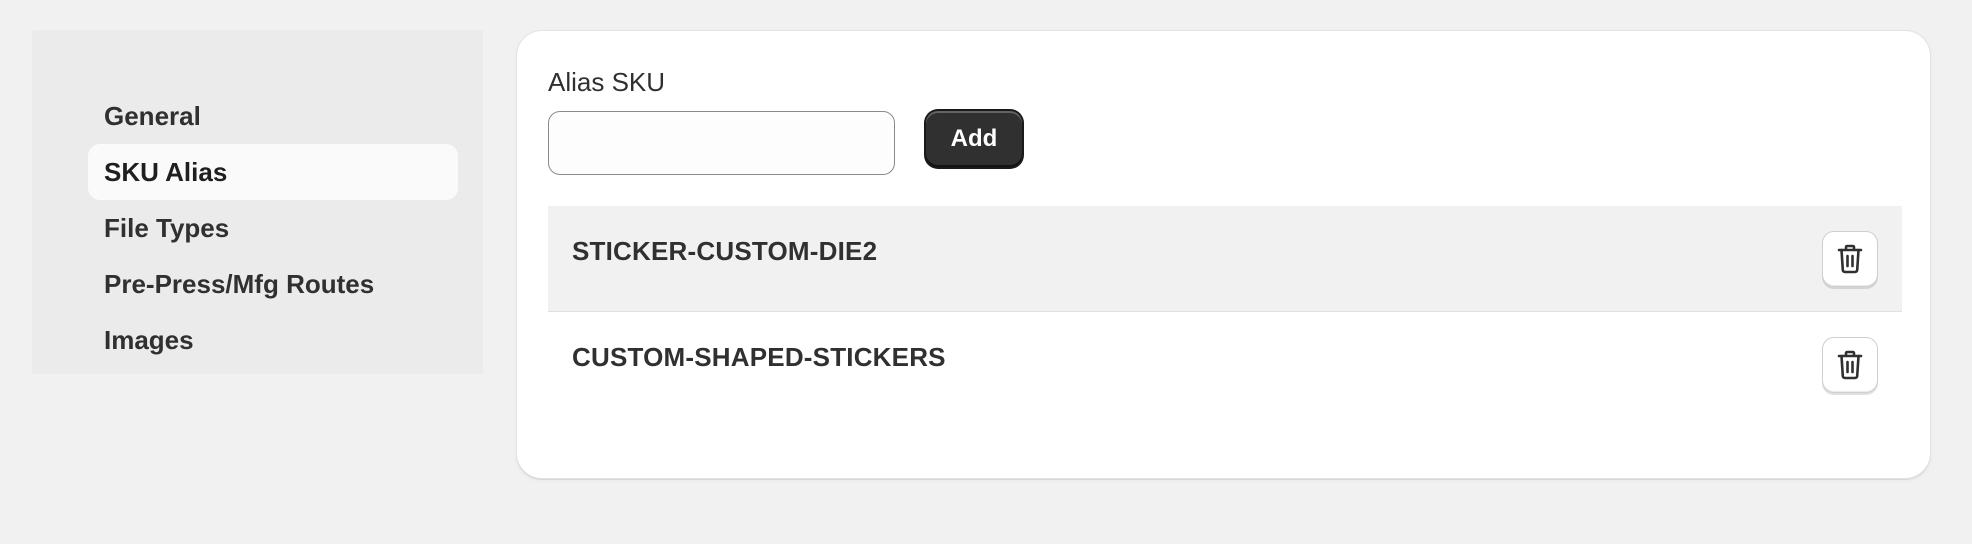 This screenshot has width=1972, height=544. What do you see at coordinates (1225, 365) in the screenshot?
I see `alias-row: CUSTOM-SHAPED-STICKERS` at bounding box center [1225, 365].